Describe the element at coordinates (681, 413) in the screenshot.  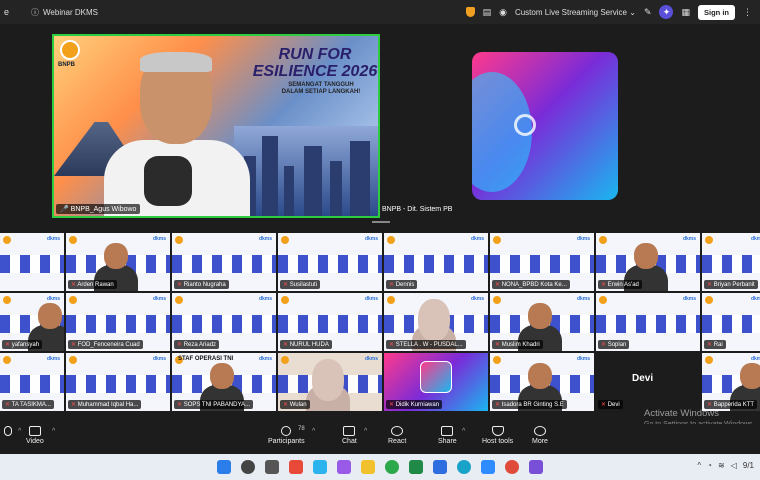
I see `activate-windows-title: Activate Windows` at that location.